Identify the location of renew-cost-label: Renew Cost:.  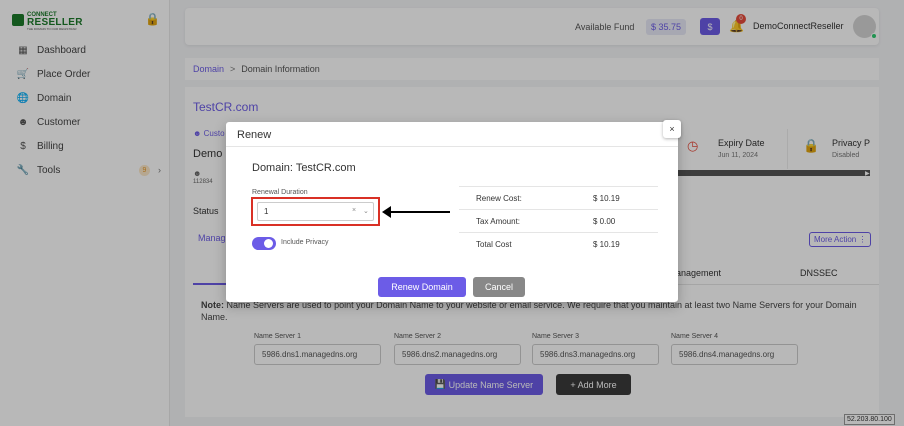
(499, 198).